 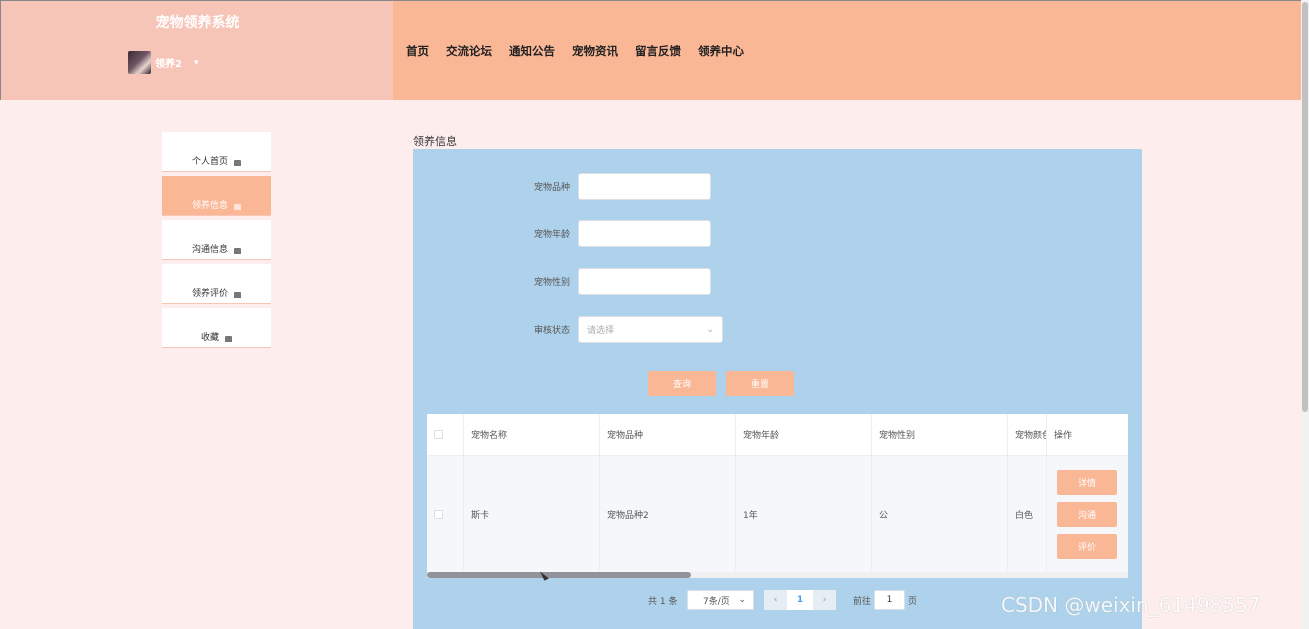 What do you see at coordinates (682, 383) in the screenshot?
I see `search-button: 查询` at bounding box center [682, 383].